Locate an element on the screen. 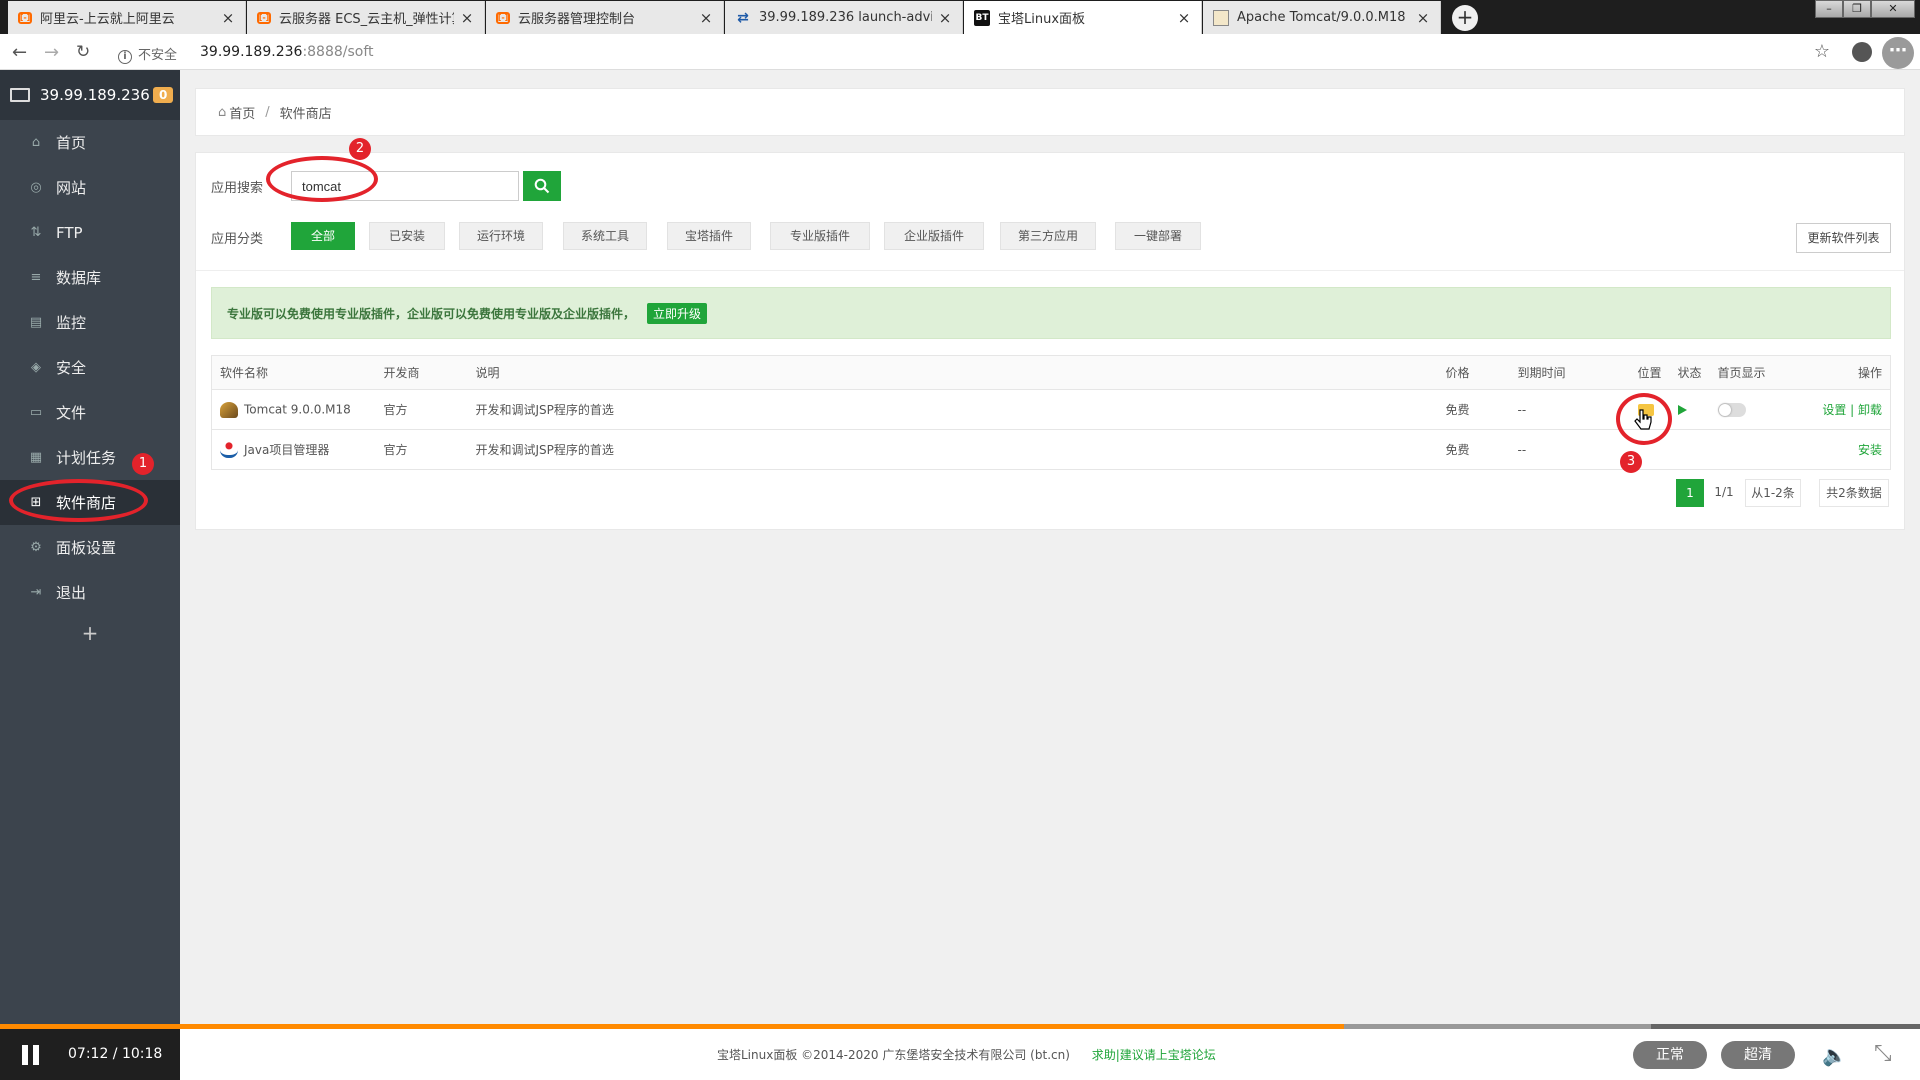  install-link: 安装 is located at coordinates (1845, 449).